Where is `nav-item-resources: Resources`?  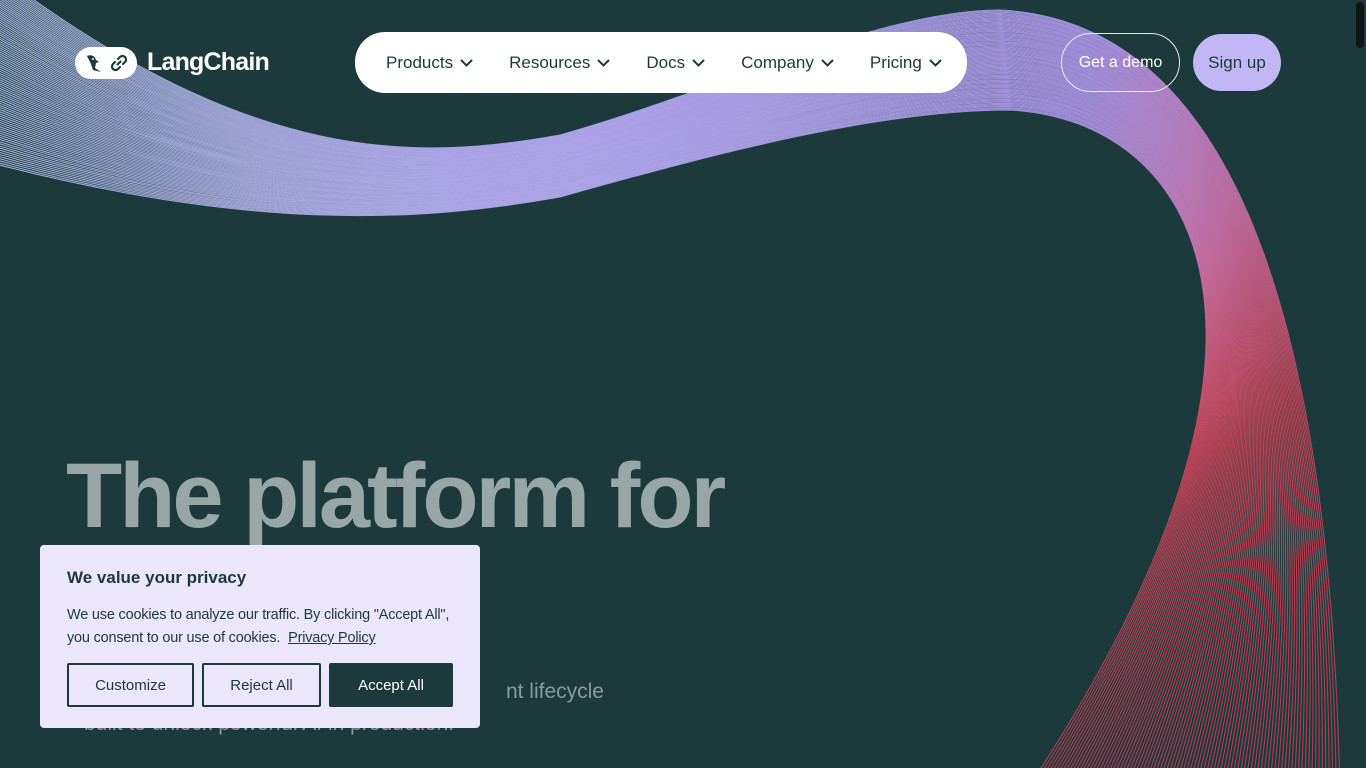 nav-item-resources: Resources is located at coordinates (560, 62).